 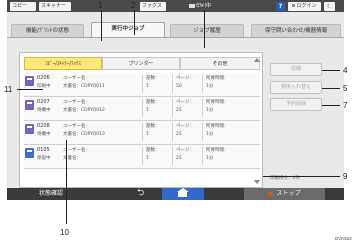 I want to click on printer-icon, so click(x=192, y=5).